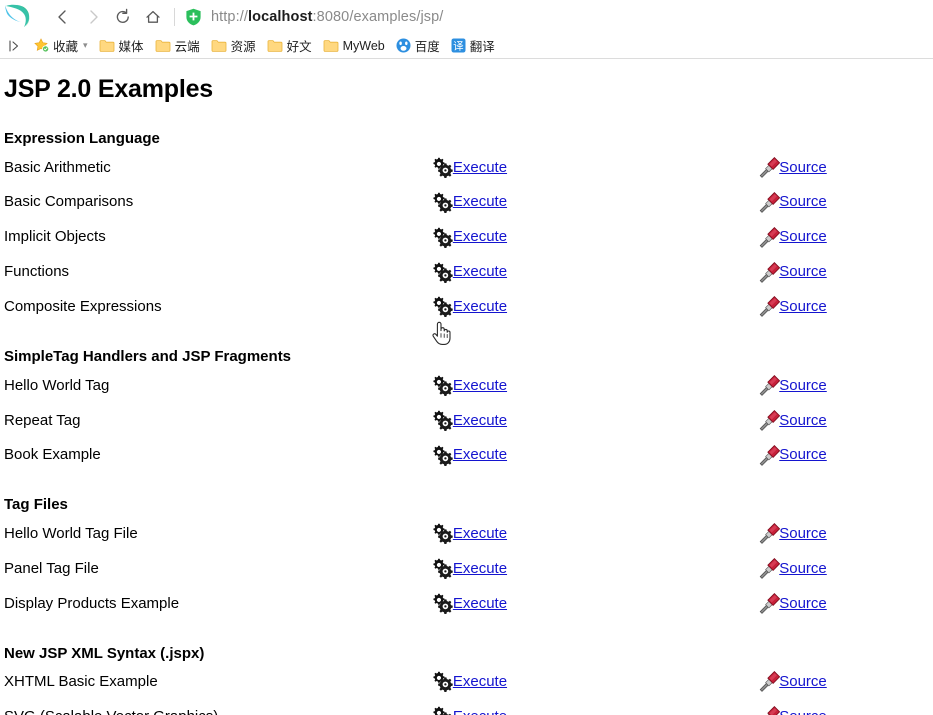 The image size is (933, 715). What do you see at coordinates (108, 89) in the screenshot?
I see `page-title: JSP 2.0 Examples` at bounding box center [108, 89].